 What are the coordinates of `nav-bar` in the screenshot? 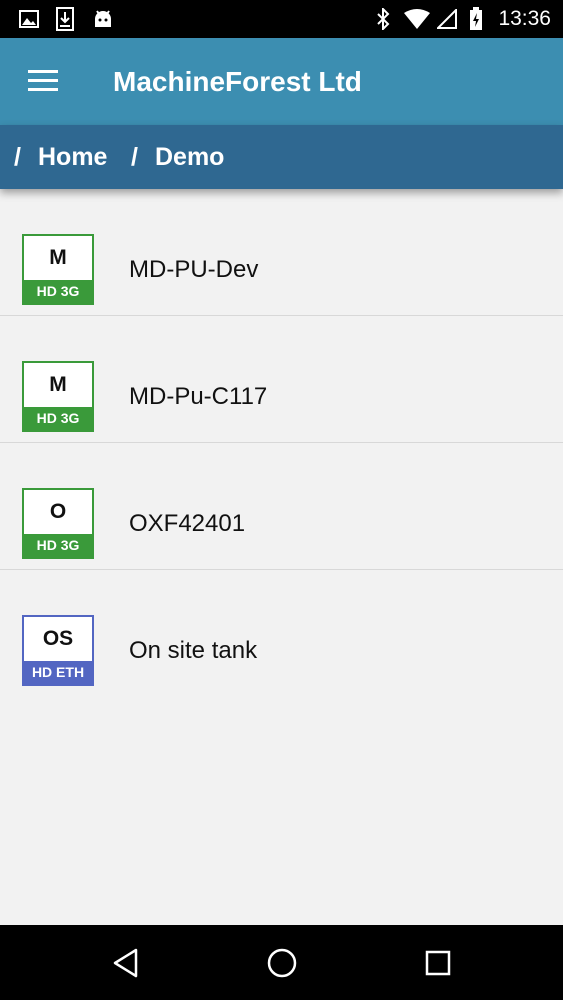 It's located at (281, 962).